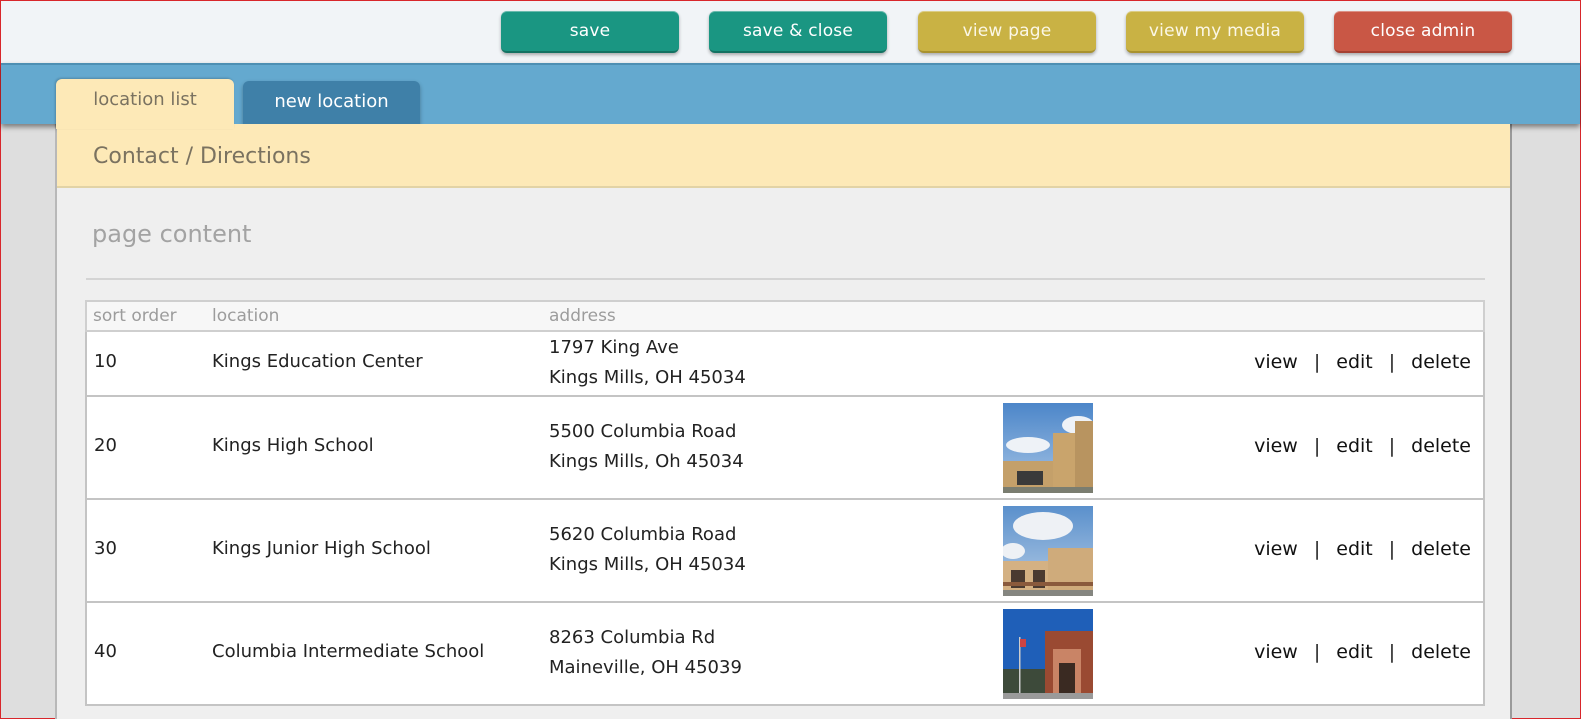 This screenshot has height=719, width=1581. What do you see at coordinates (1215, 32) in the screenshot?
I see `view-my-media-button: view my media` at bounding box center [1215, 32].